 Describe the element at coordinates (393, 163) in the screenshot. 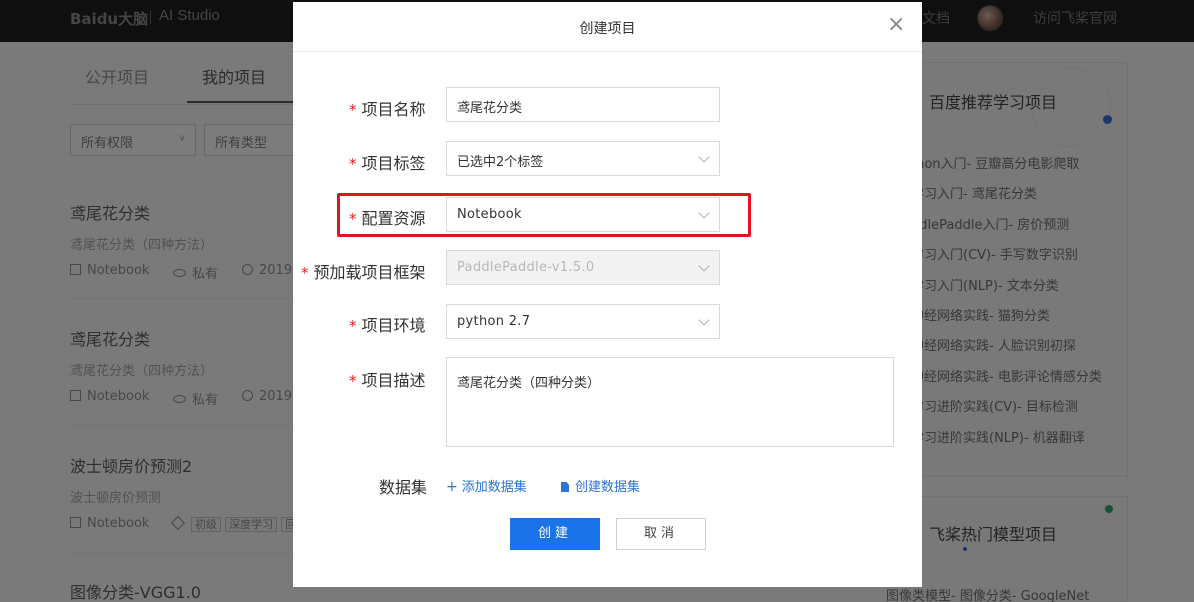

I see `label-text: 项目标签` at that location.